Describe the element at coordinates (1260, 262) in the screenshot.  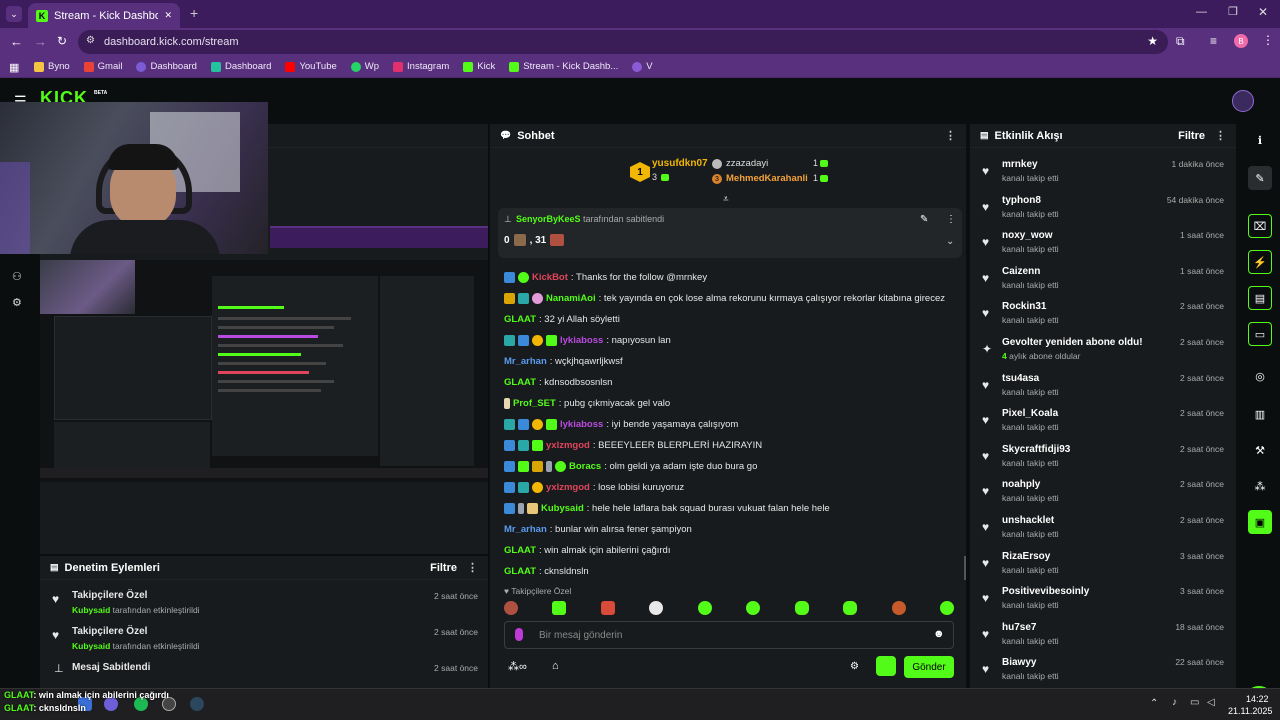
I see `lightning-icon: ⚡` at that location.